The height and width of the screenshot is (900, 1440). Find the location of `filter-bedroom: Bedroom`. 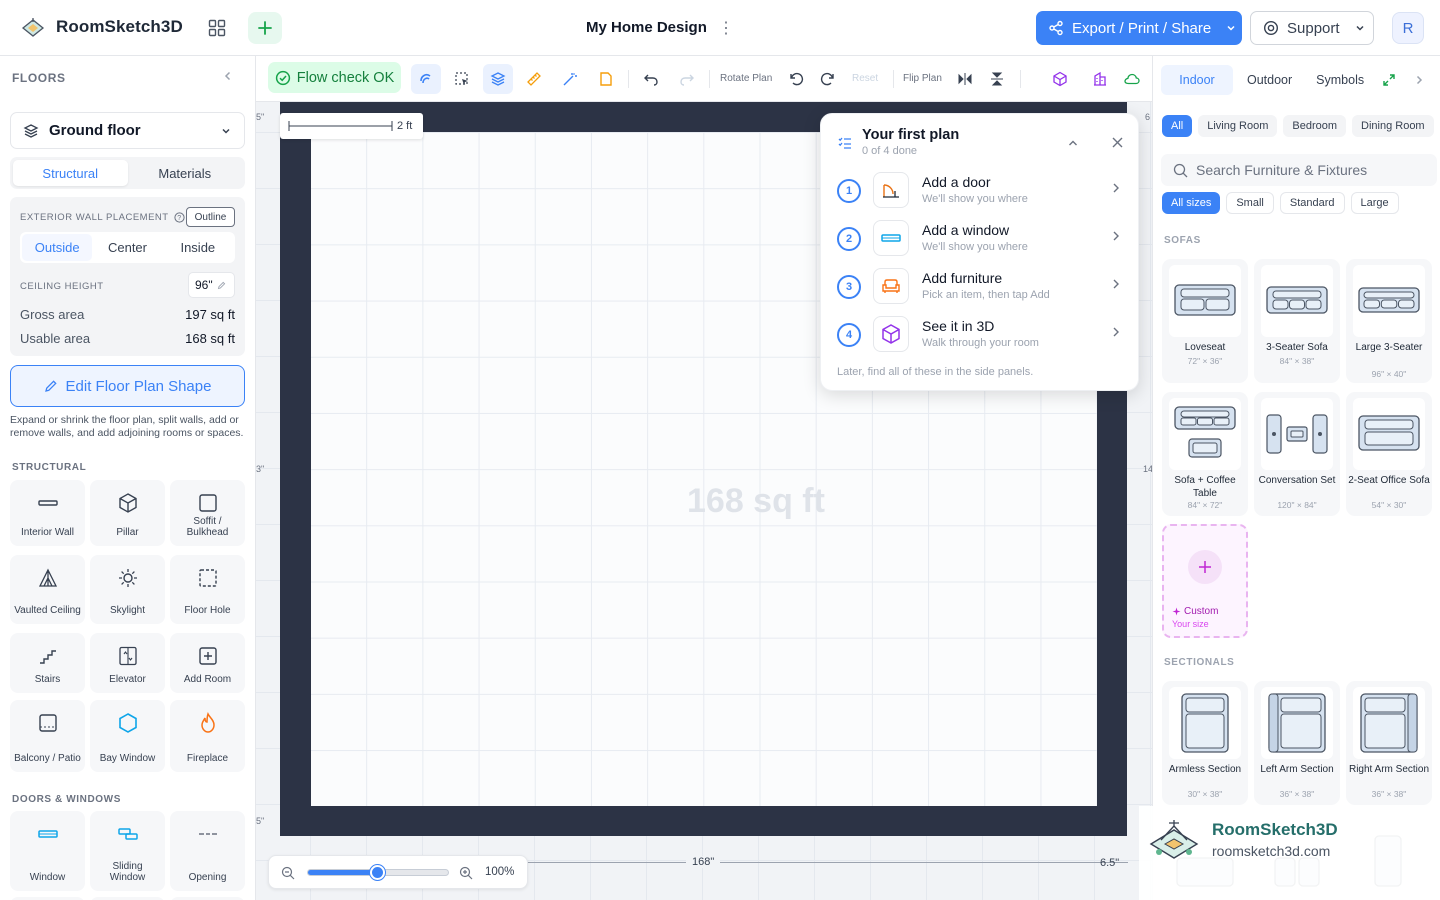

filter-bedroom: Bedroom is located at coordinates (1315, 126).